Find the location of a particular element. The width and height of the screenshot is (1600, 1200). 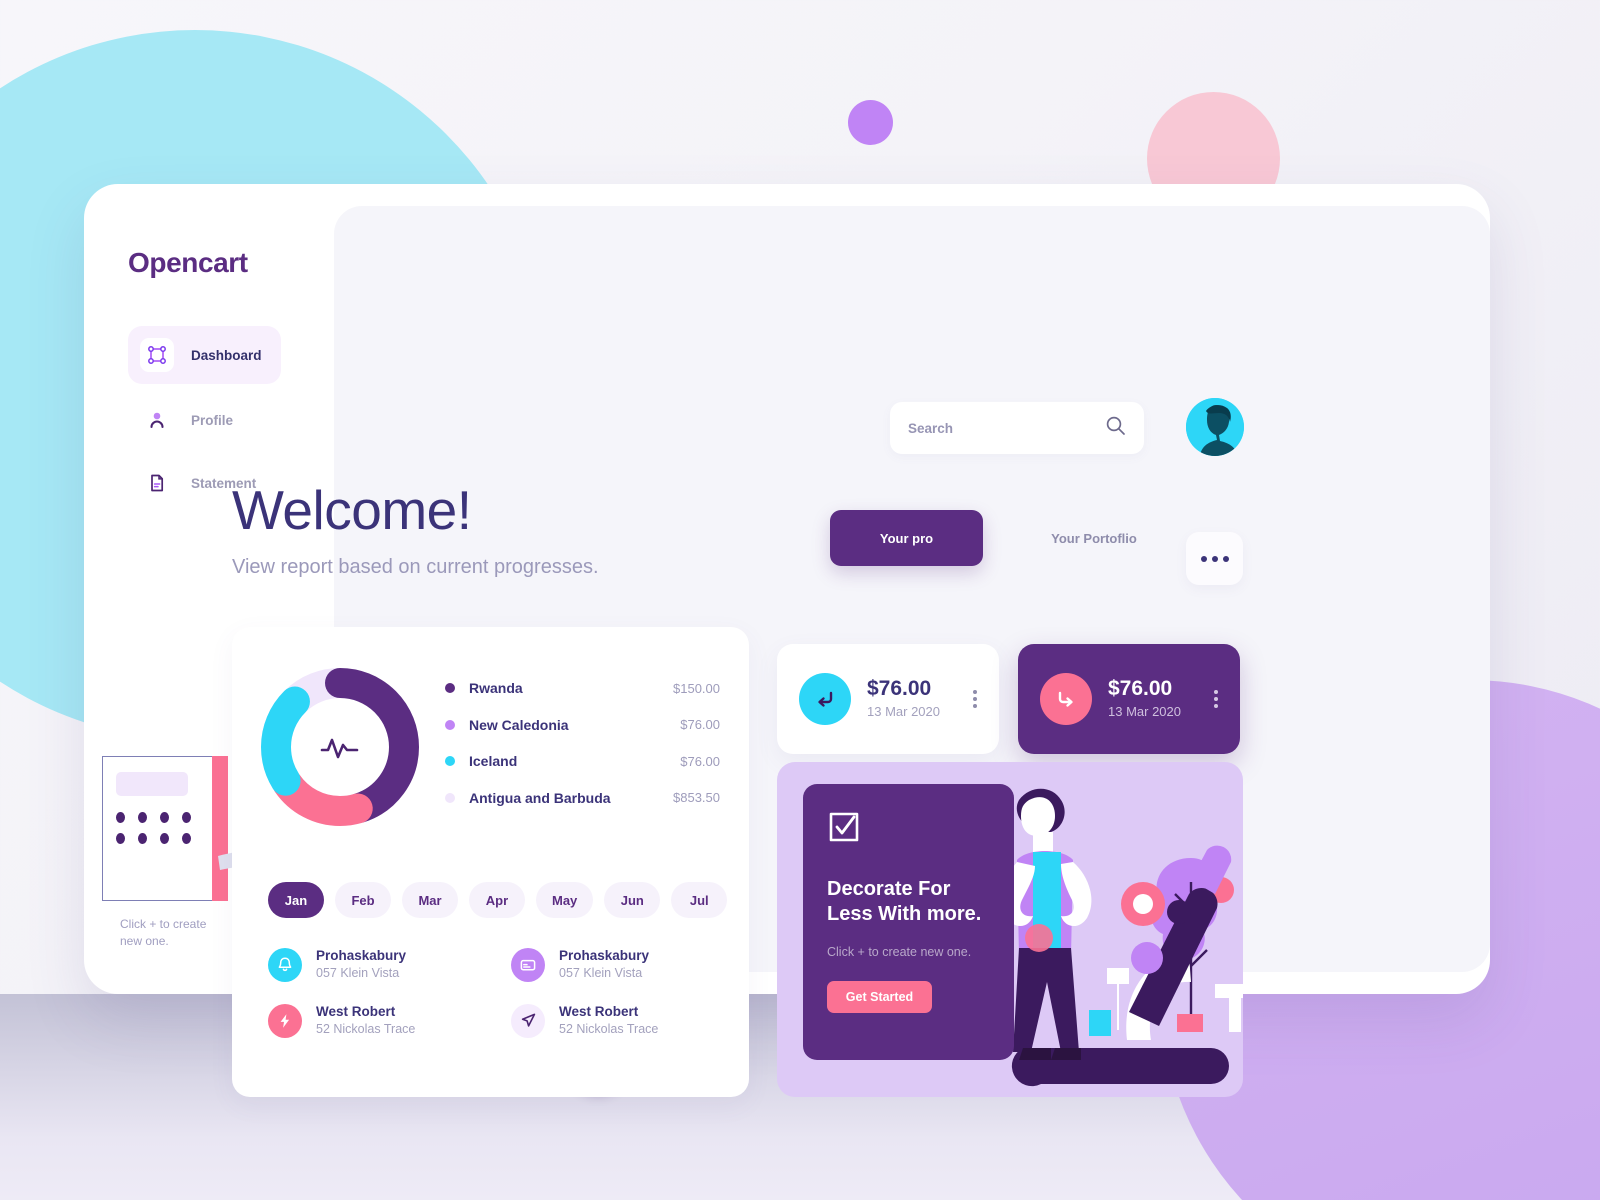

legend-label: Iceland is located at coordinates (493, 761).